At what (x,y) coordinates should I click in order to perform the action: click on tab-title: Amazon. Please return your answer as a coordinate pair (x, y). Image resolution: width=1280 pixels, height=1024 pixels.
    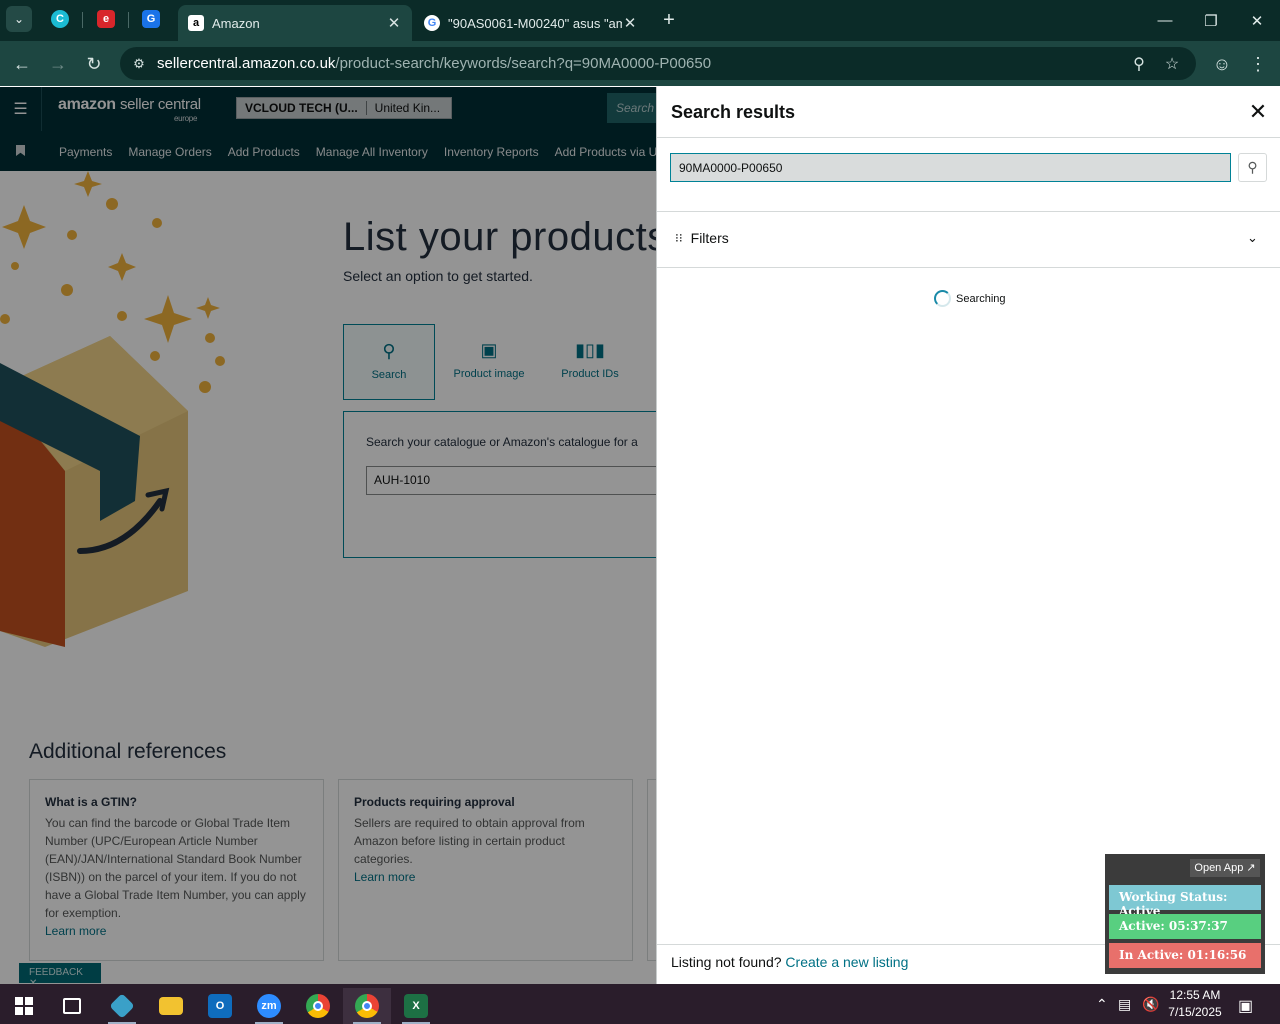
    Looking at the image, I should click on (236, 23).